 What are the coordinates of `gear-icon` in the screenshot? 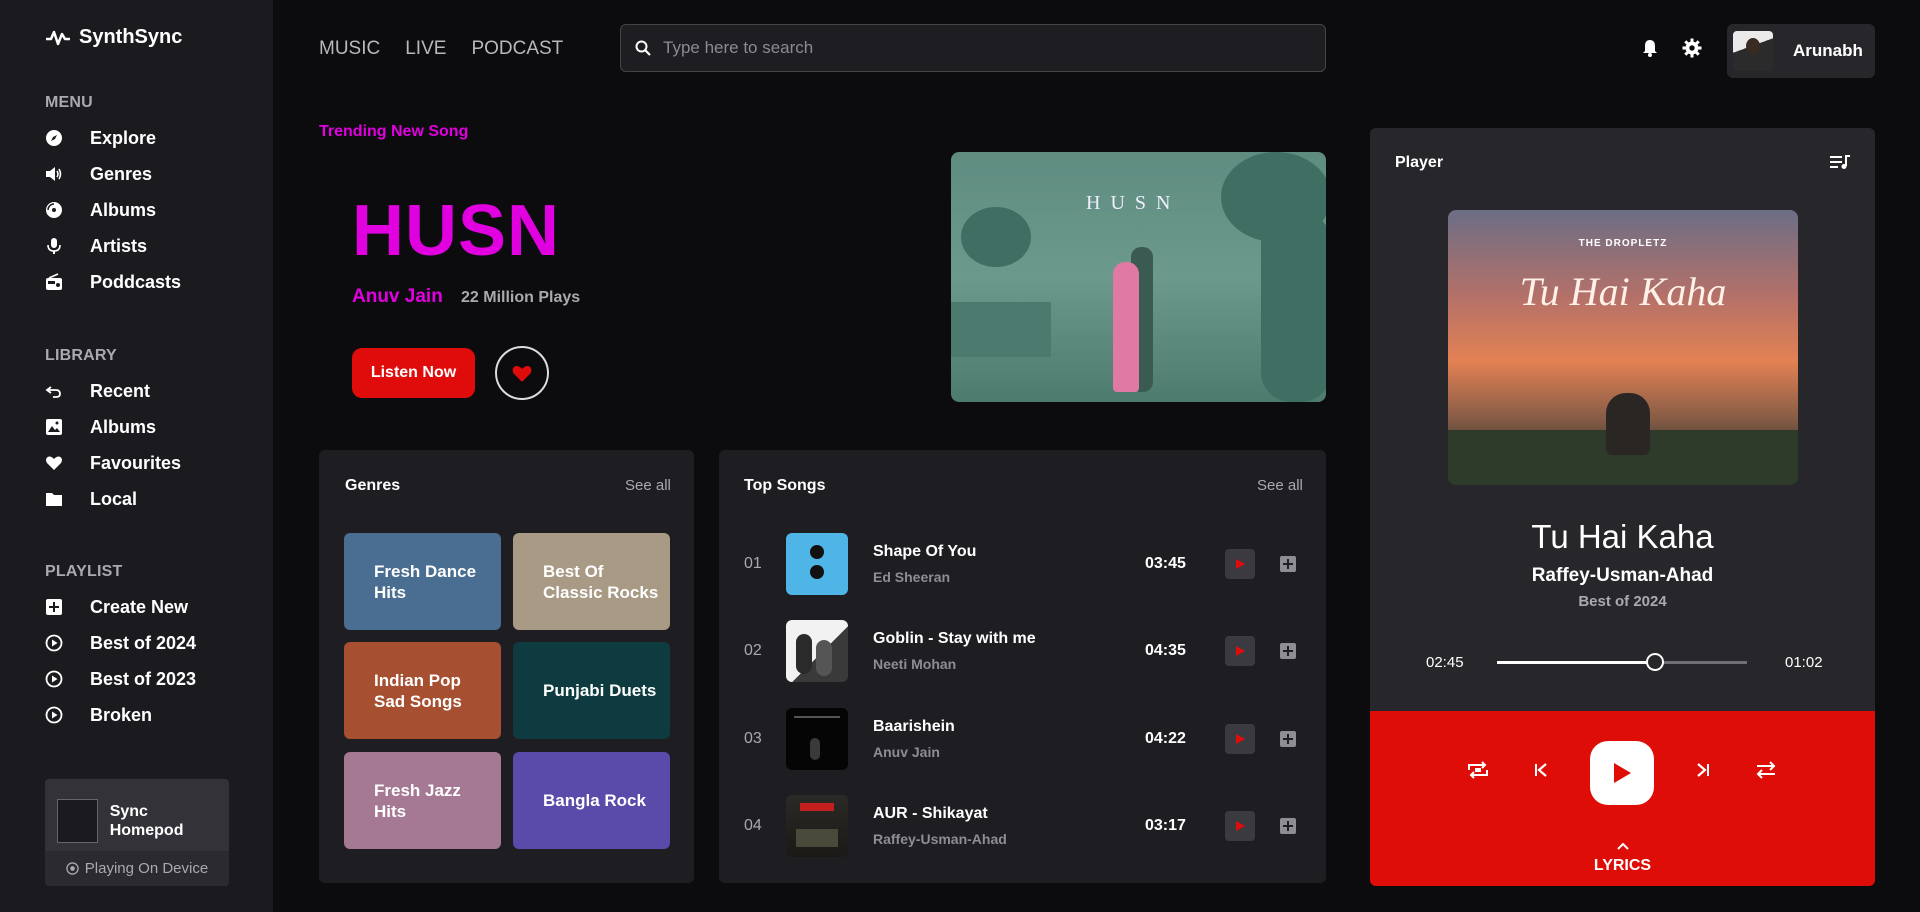 It's located at (1692, 48).